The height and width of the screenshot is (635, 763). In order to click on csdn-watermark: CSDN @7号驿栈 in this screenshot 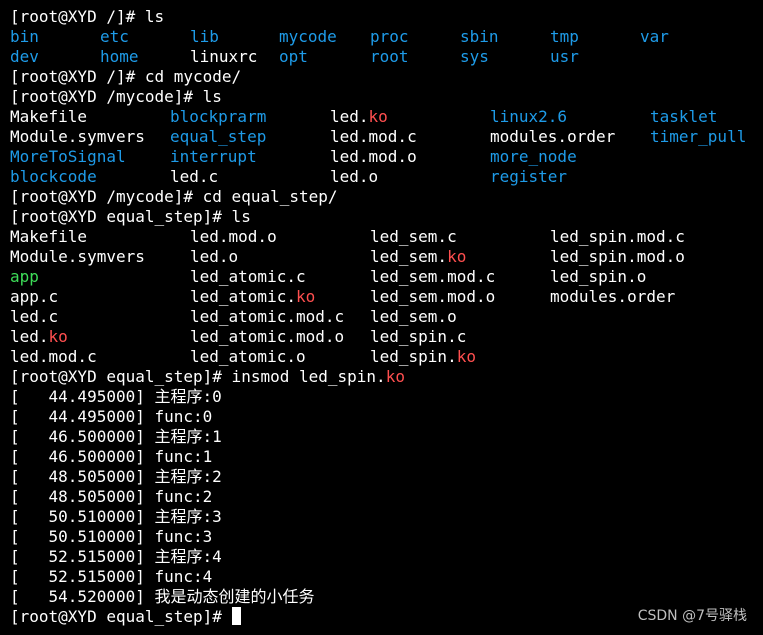, I will do `click(692, 616)`.